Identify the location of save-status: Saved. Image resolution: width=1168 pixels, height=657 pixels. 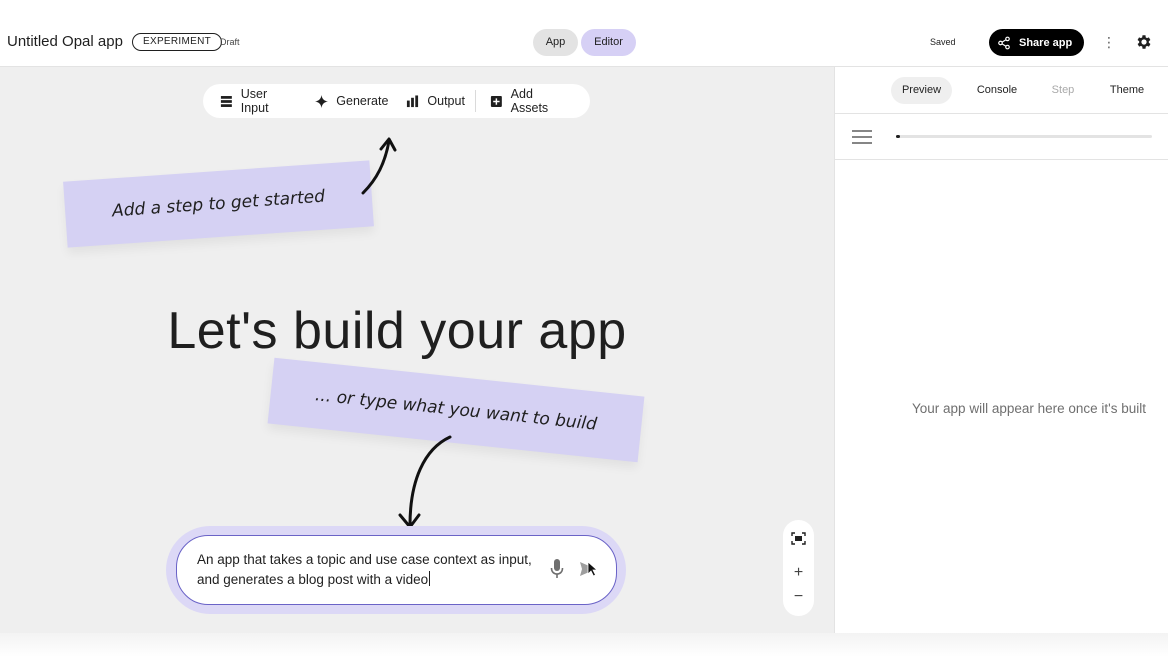
(943, 42).